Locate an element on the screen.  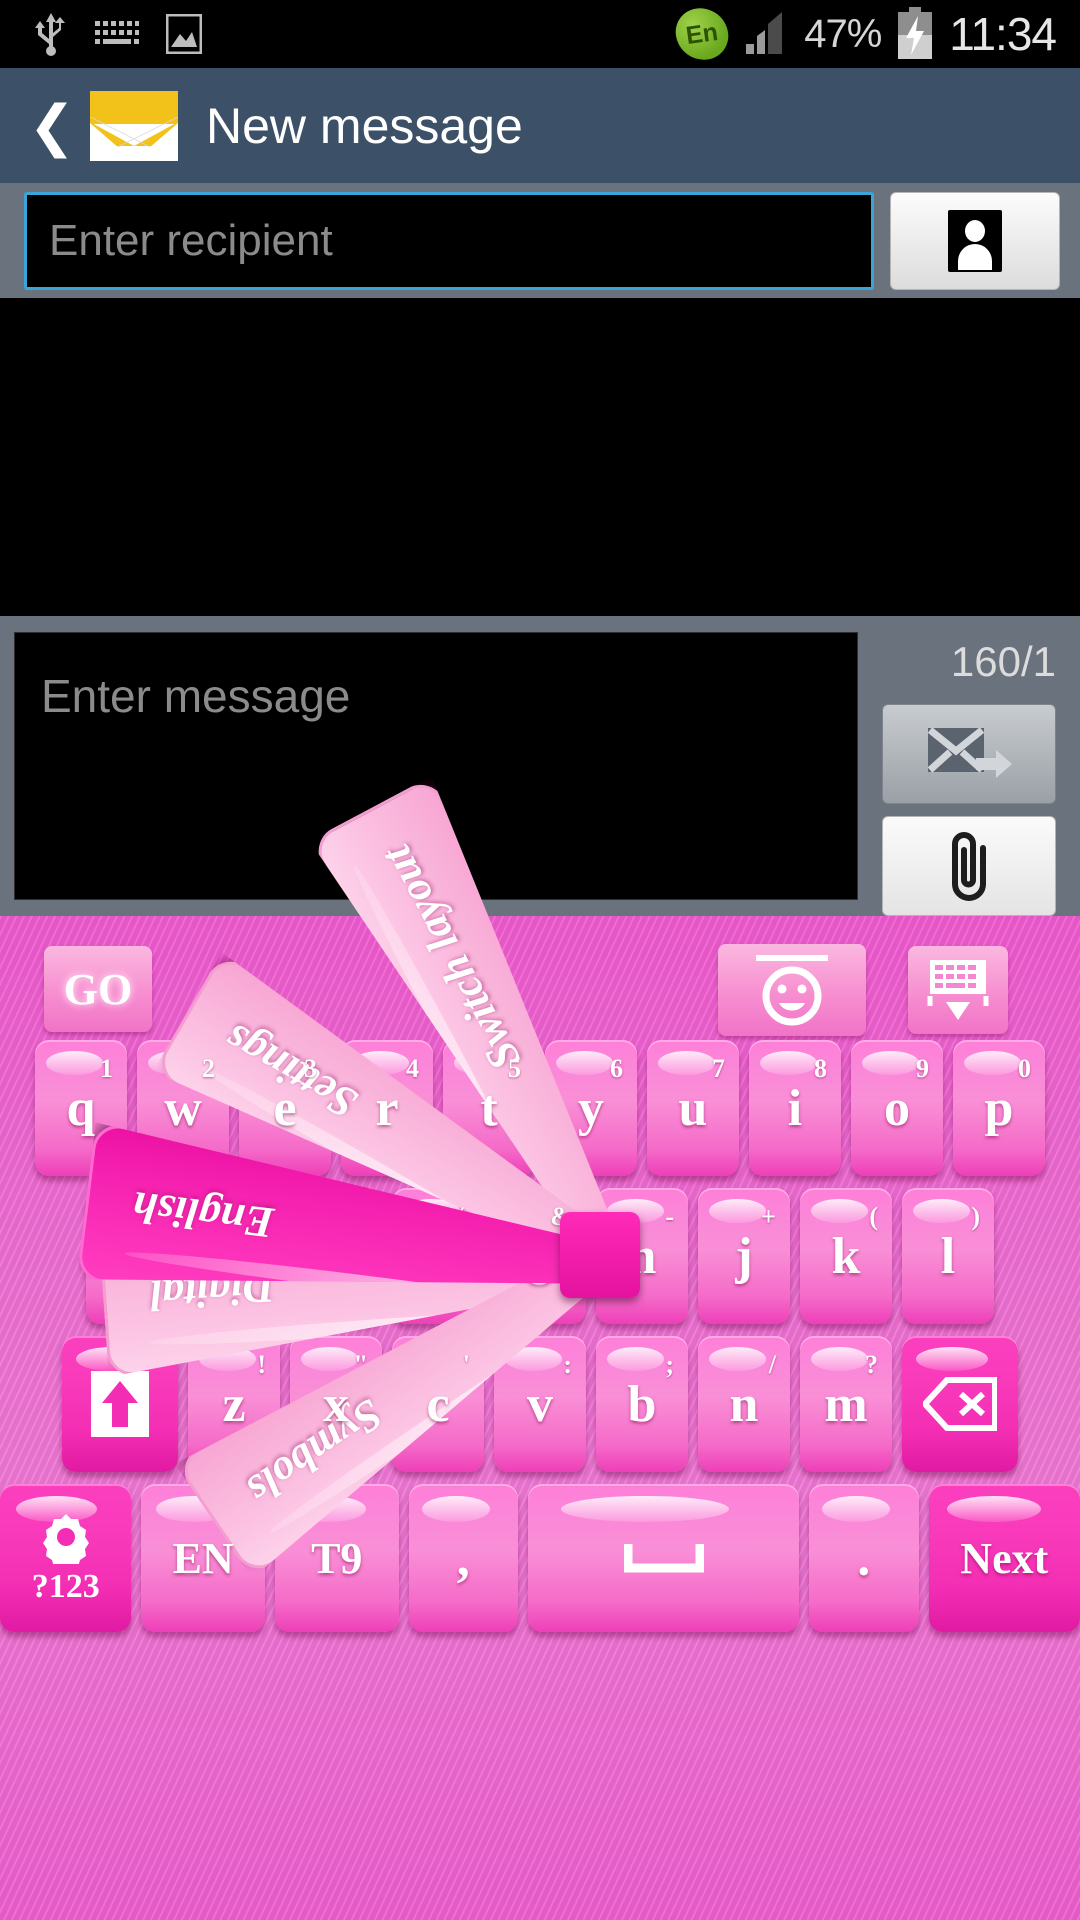
key-m: ? m is located at coordinates (846, 1404).